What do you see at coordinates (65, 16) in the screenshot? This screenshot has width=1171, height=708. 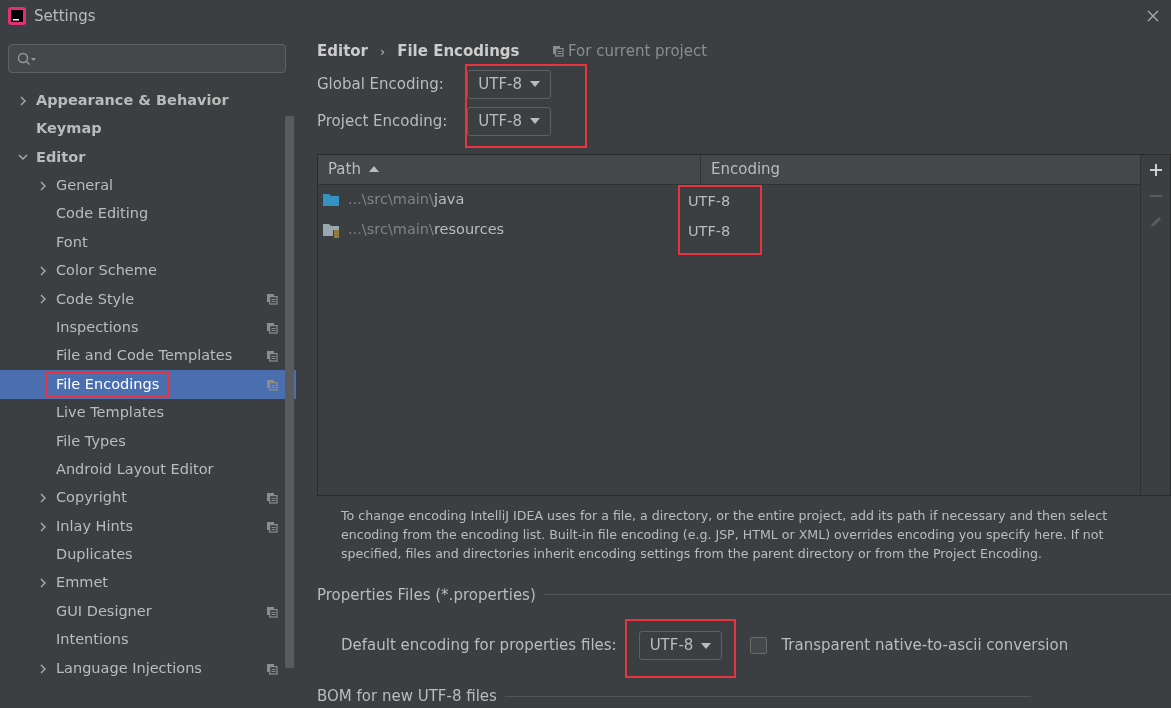 I see `window-title: Settings` at bounding box center [65, 16].